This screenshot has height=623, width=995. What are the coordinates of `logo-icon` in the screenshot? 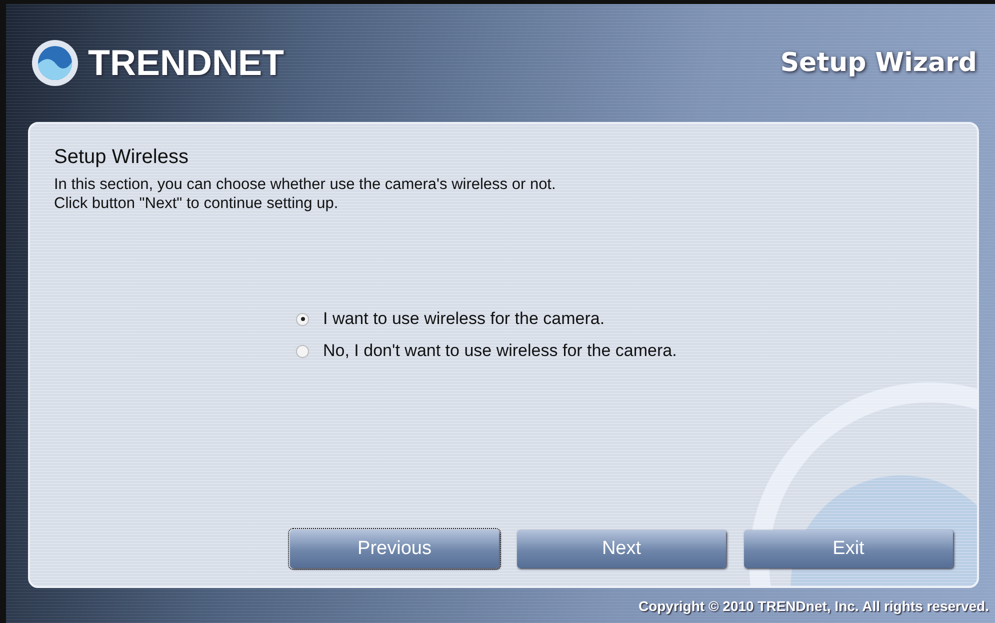 It's located at (55, 63).